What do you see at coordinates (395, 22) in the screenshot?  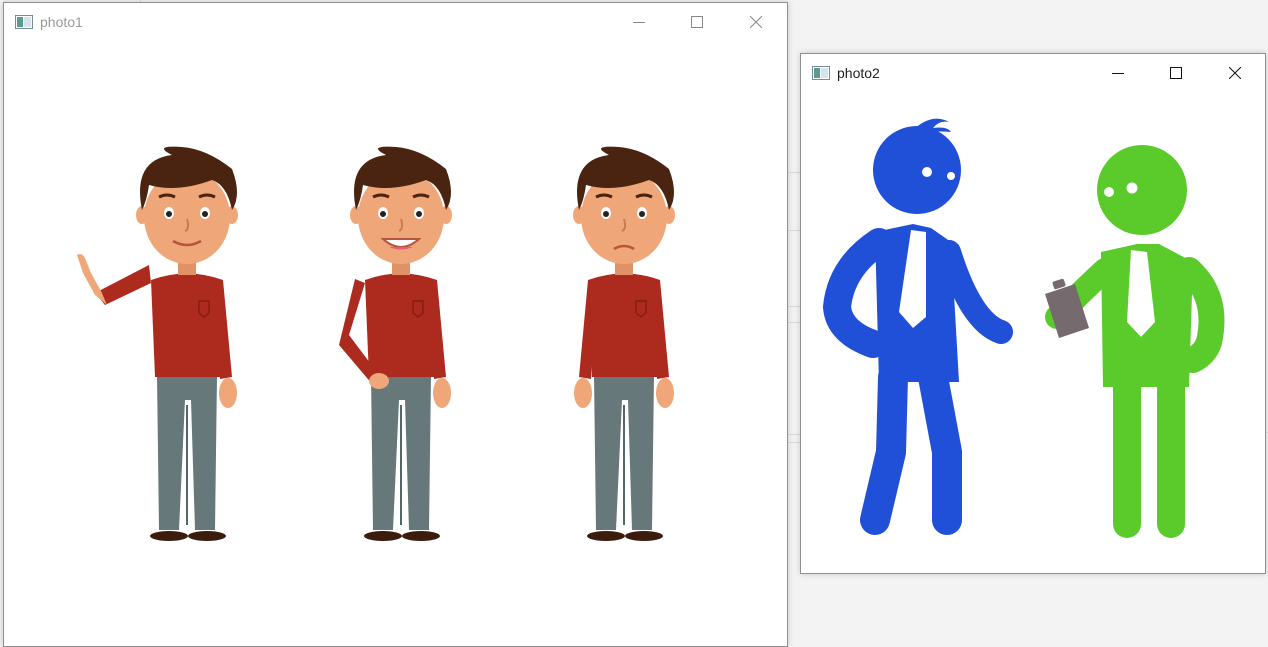 I see `title-bar: photo1` at bounding box center [395, 22].